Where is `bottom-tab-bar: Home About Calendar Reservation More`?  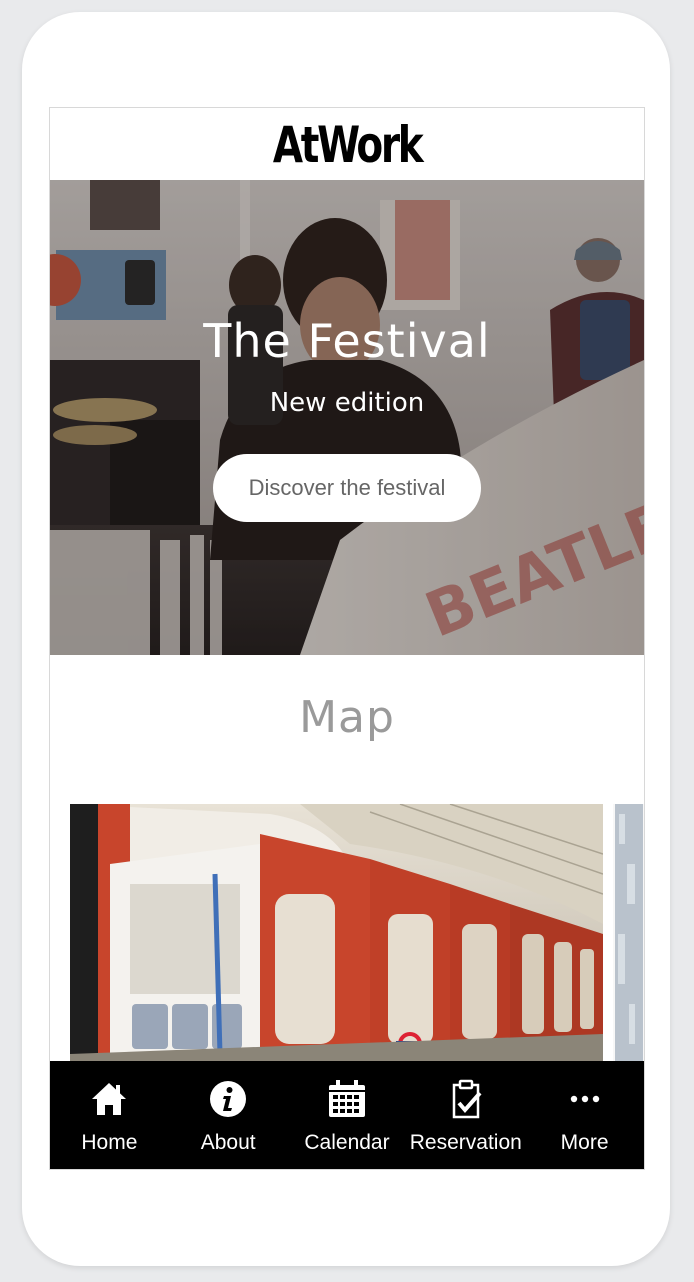 bottom-tab-bar: Home About Calendar Reservation More is located at coordinates (347, 1115).